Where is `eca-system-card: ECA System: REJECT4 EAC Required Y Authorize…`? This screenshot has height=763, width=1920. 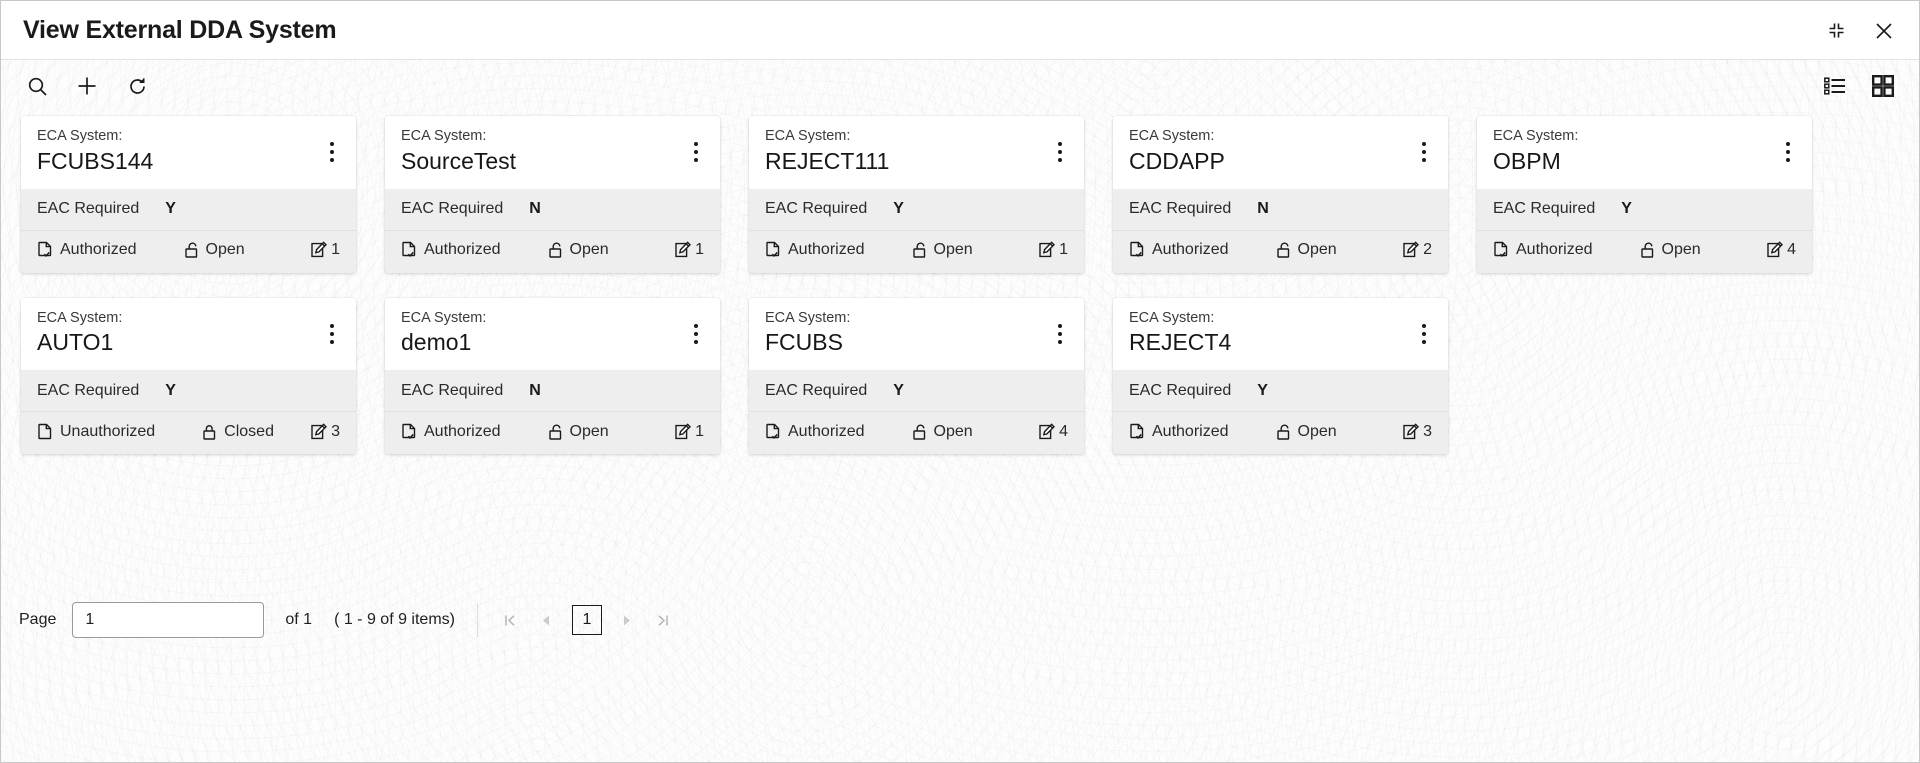 eca-system-card: ECA System: REJECT4 EAC Required Y Authorize… is located at coordinates (1280, 376).